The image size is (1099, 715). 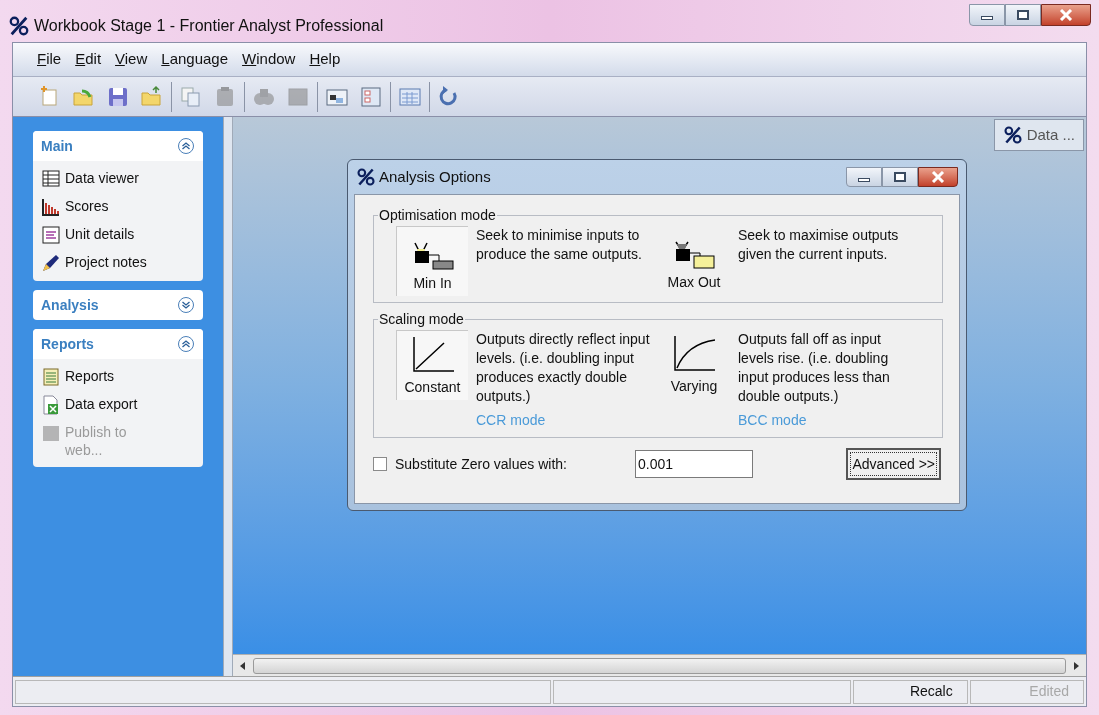 What do you see at coordinates (893, 464) in the screenshot?
I see `advanced-button: Advanced >>` at bounding box center [893, 464].